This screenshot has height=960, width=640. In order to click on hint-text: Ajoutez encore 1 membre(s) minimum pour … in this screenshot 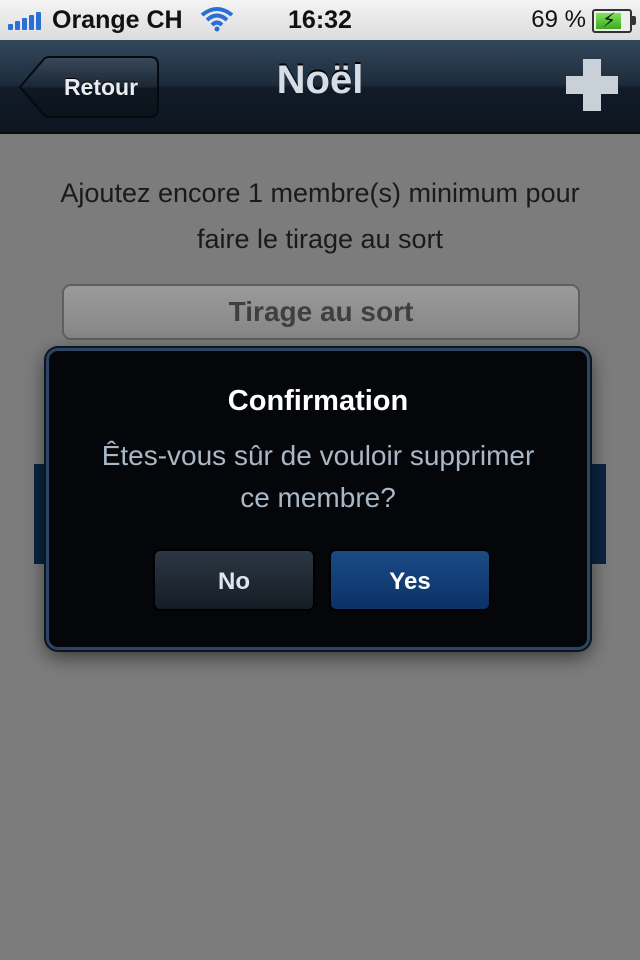, I will do `click(320, 216)`.